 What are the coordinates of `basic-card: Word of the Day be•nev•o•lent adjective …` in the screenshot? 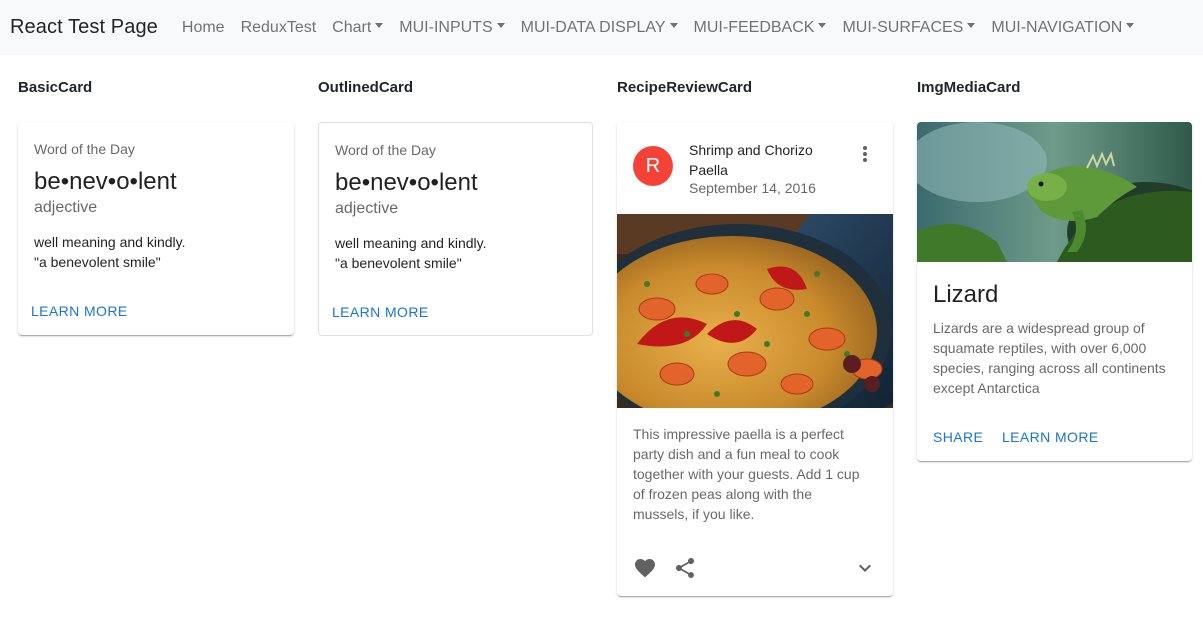 It's located at (156, 228).